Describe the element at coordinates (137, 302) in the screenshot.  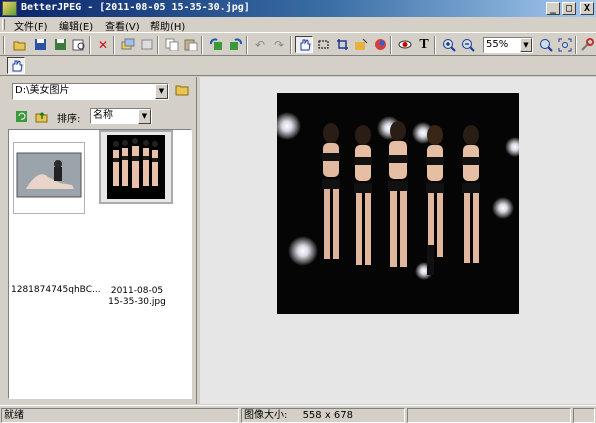
I see `thumbnail-label-line2: 15-35-30.jpg` at that location.